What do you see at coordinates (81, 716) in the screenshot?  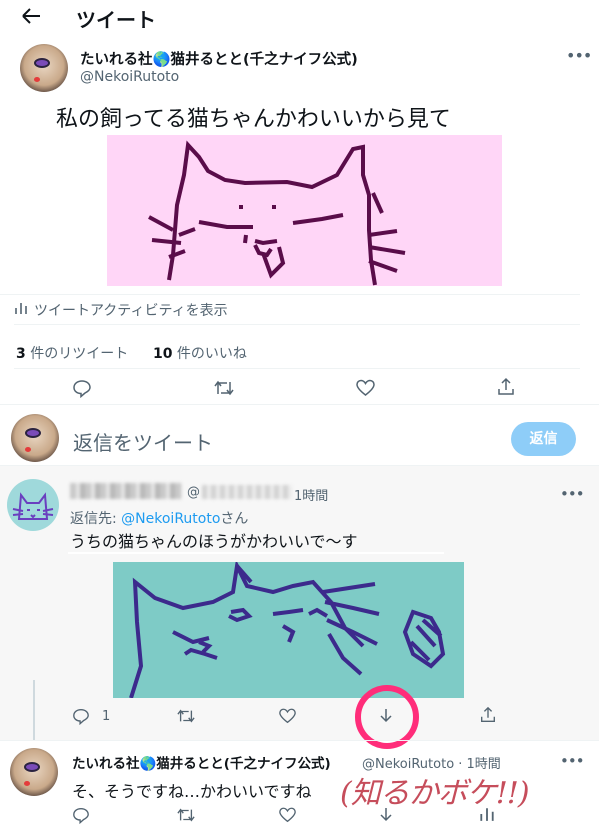 I see `reply-reply-icon` at bounding box center [81, 716].